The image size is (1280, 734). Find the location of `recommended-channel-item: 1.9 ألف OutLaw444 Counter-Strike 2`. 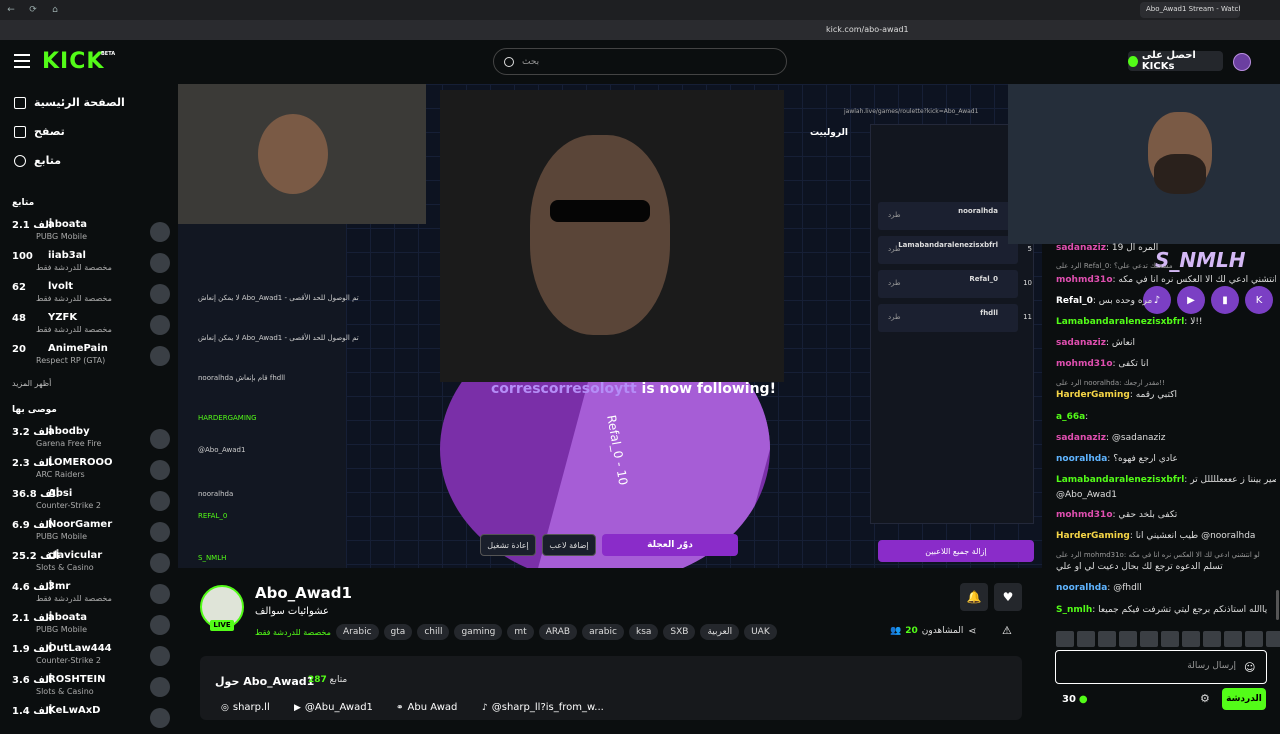

recommended-channel-item: 1.9 ألف OutLaw444 Counter-Strike 2 is located at coordinates (90, 657).